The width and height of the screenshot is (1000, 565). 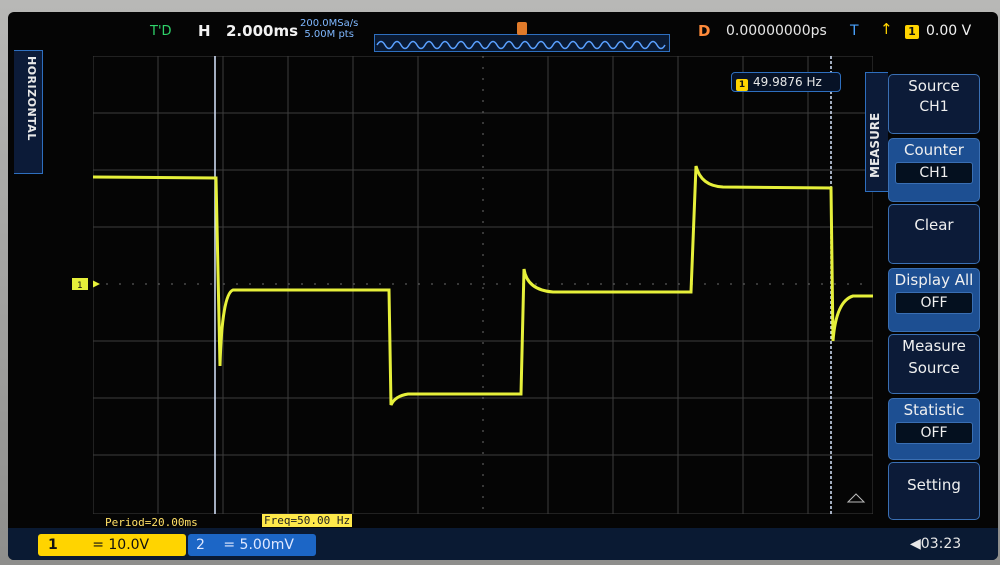 I want to click on system-clock: ◀03:23, so click(x=935, y=544).